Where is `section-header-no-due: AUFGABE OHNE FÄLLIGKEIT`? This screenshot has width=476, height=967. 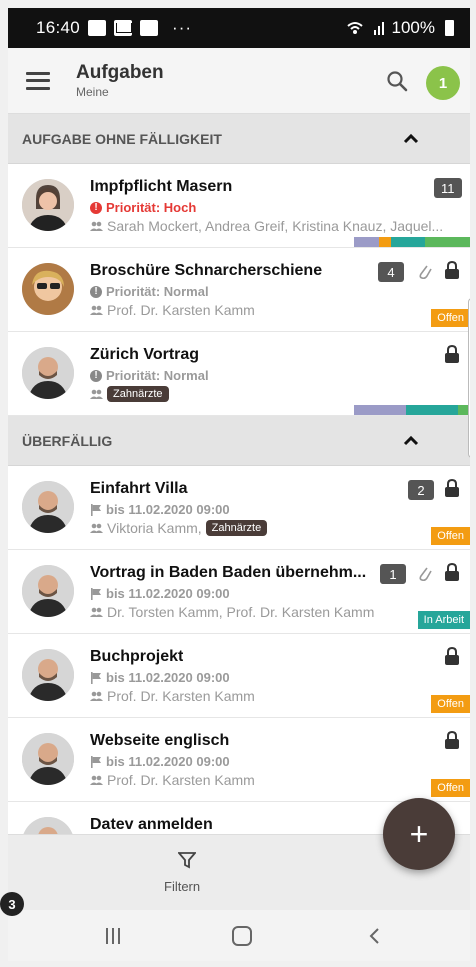
section-header-no-due: AUFGABE OHNE FÄLLIGKEIT is located at coordinates (239, 139).